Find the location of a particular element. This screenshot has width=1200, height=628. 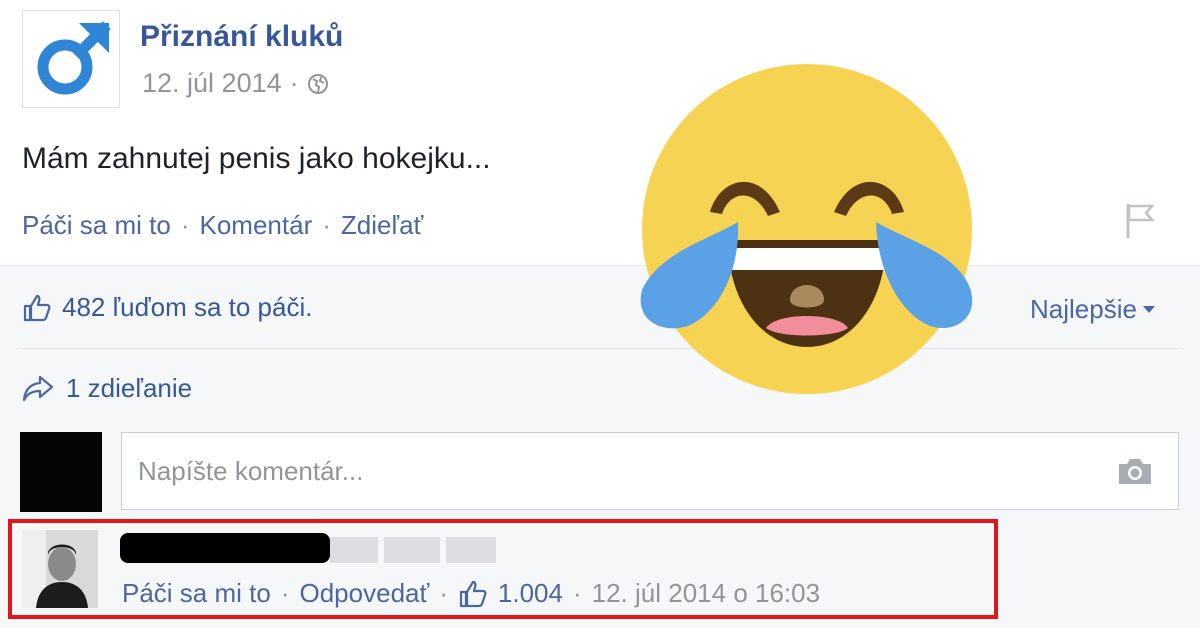

comments-sort-dropdown: Najlepšie is located at coordinates (1092, 309).